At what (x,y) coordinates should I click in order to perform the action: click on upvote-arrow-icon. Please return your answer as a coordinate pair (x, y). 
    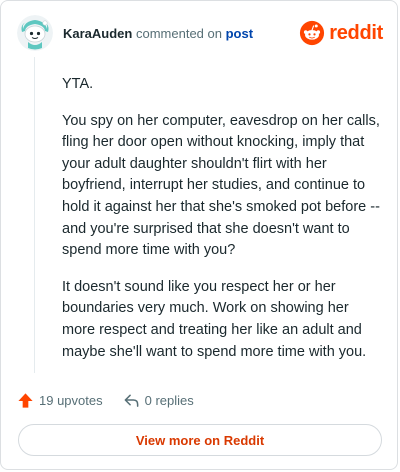
    Looking at the image, I should click on (25, 400).